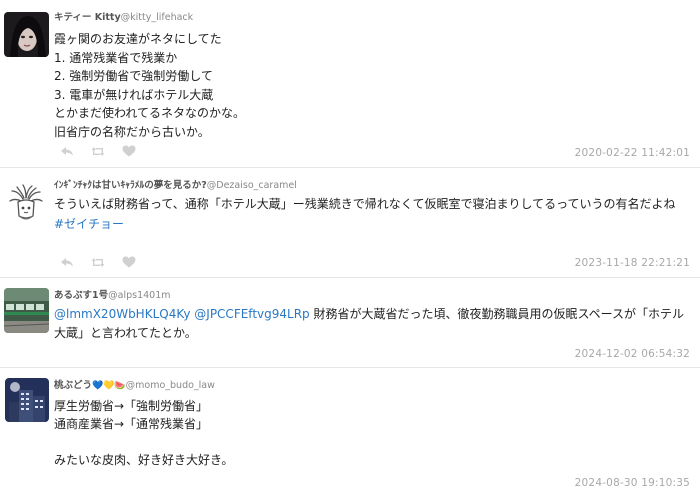 The height and width of the screenshot is (496, 700). I want to click on tweet-timestamp: 2023-11-18 22:21:21, so click(632, 263).